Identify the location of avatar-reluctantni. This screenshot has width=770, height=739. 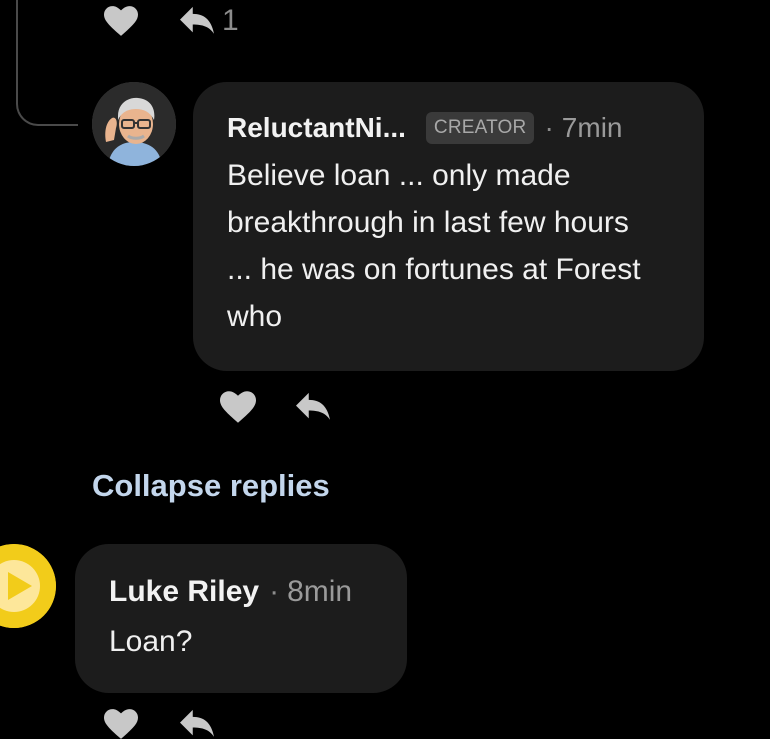
(134, 124).